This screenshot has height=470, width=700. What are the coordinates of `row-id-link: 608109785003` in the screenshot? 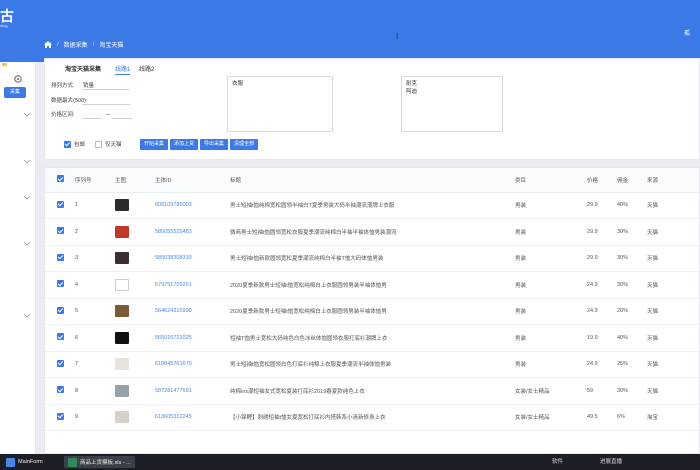 It's located at (192, 205).